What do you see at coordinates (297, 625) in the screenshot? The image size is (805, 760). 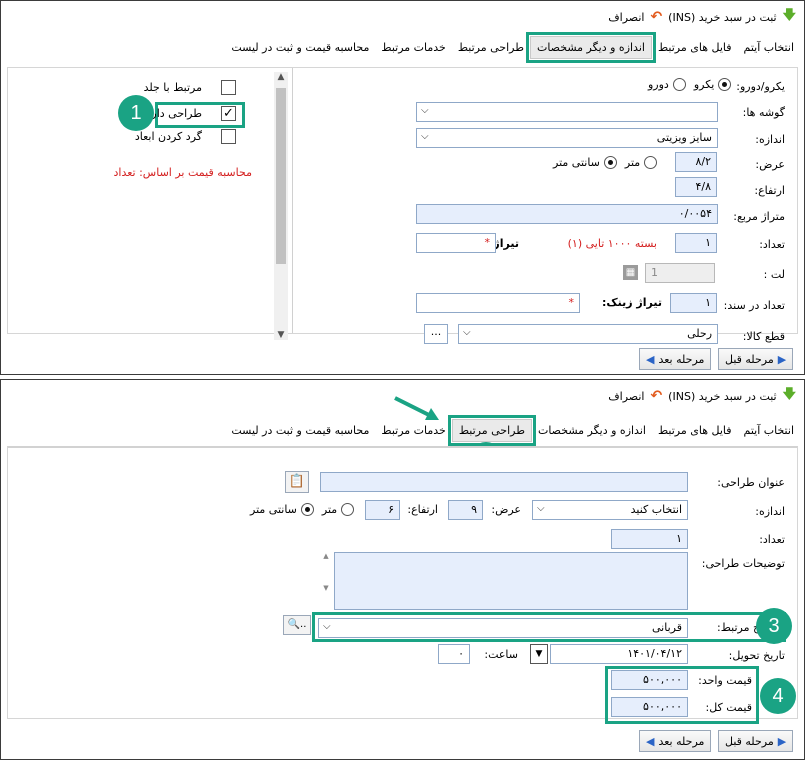 I see `designer-search-button: 🔍..` at bounding box center [297, 625].